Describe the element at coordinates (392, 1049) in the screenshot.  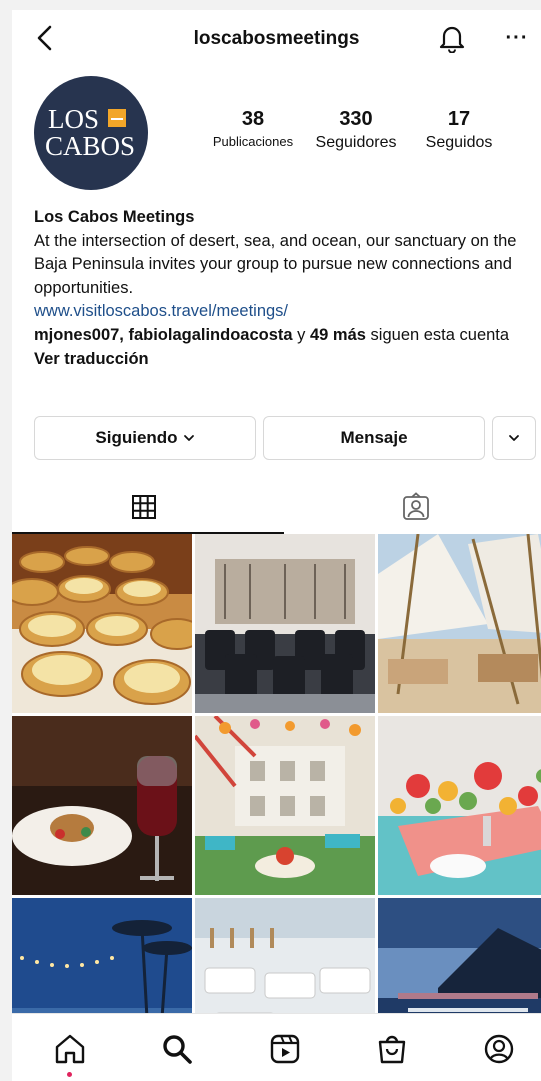
I see `shop-icon` at that location.